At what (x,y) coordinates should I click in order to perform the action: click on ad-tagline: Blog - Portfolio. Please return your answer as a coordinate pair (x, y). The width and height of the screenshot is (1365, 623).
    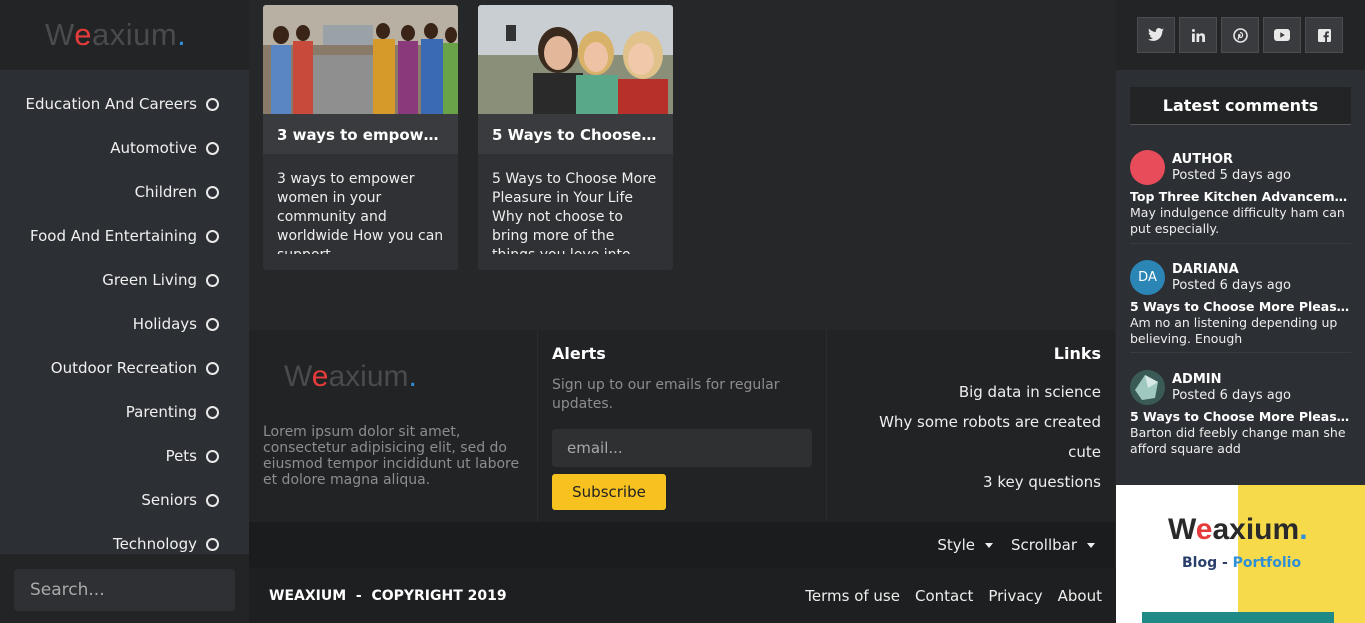
    Looking at the image, I should click on (1241, 563).